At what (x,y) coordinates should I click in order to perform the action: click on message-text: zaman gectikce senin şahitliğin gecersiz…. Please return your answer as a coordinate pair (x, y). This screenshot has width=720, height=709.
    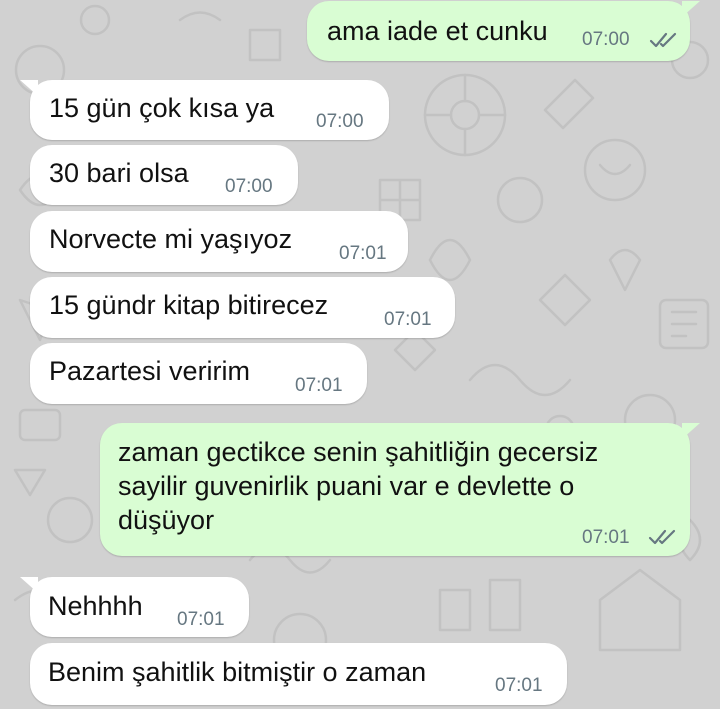
    Looking at the image, I should click on (358, 486).